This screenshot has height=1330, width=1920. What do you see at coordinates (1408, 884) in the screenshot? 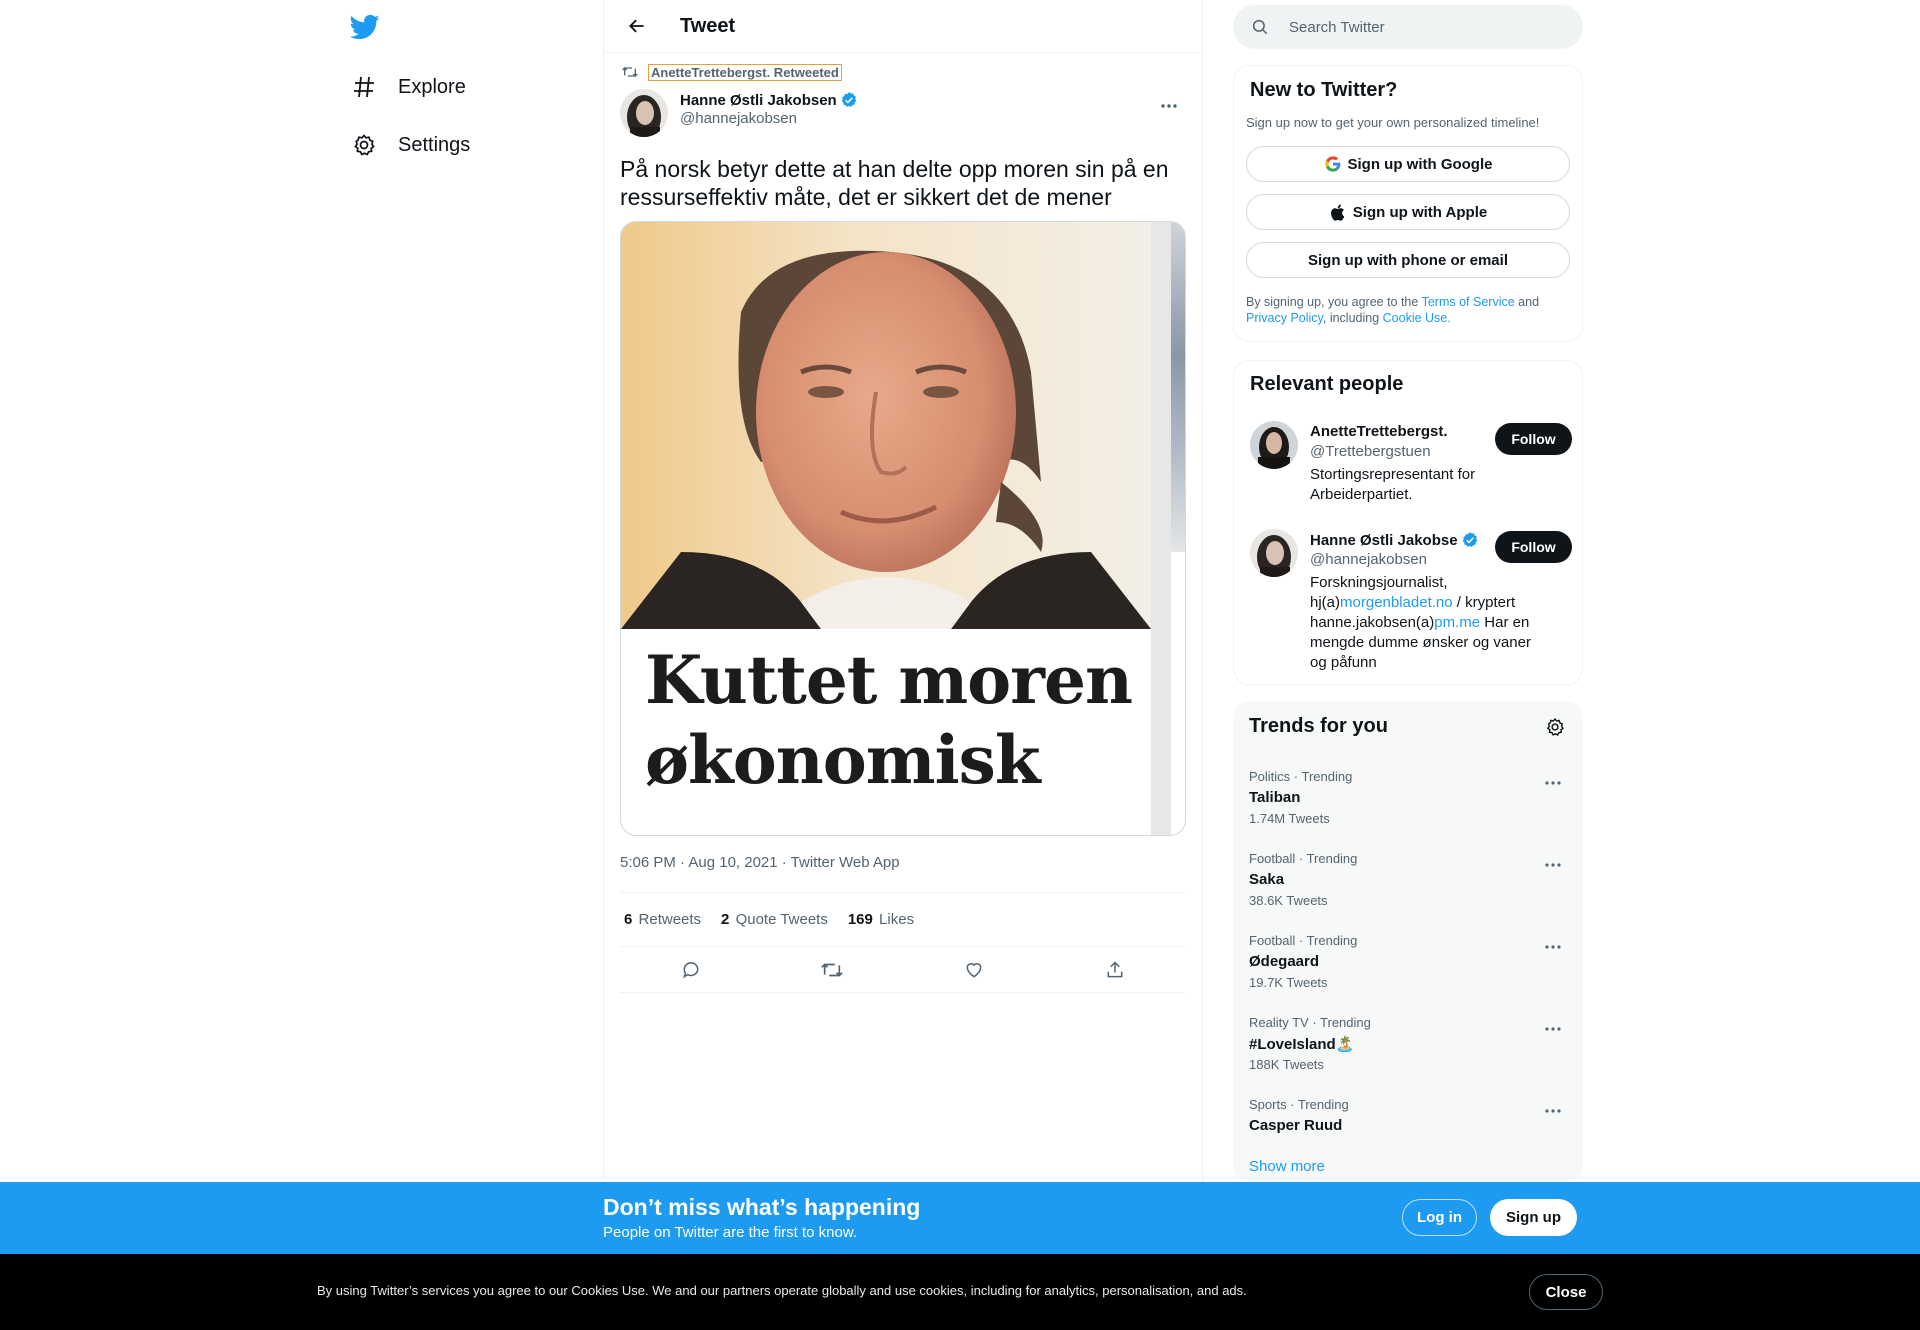
I see `trend-item: Football · Trending Saka 38.6K Tweets` at bounding box center [1408, 884].